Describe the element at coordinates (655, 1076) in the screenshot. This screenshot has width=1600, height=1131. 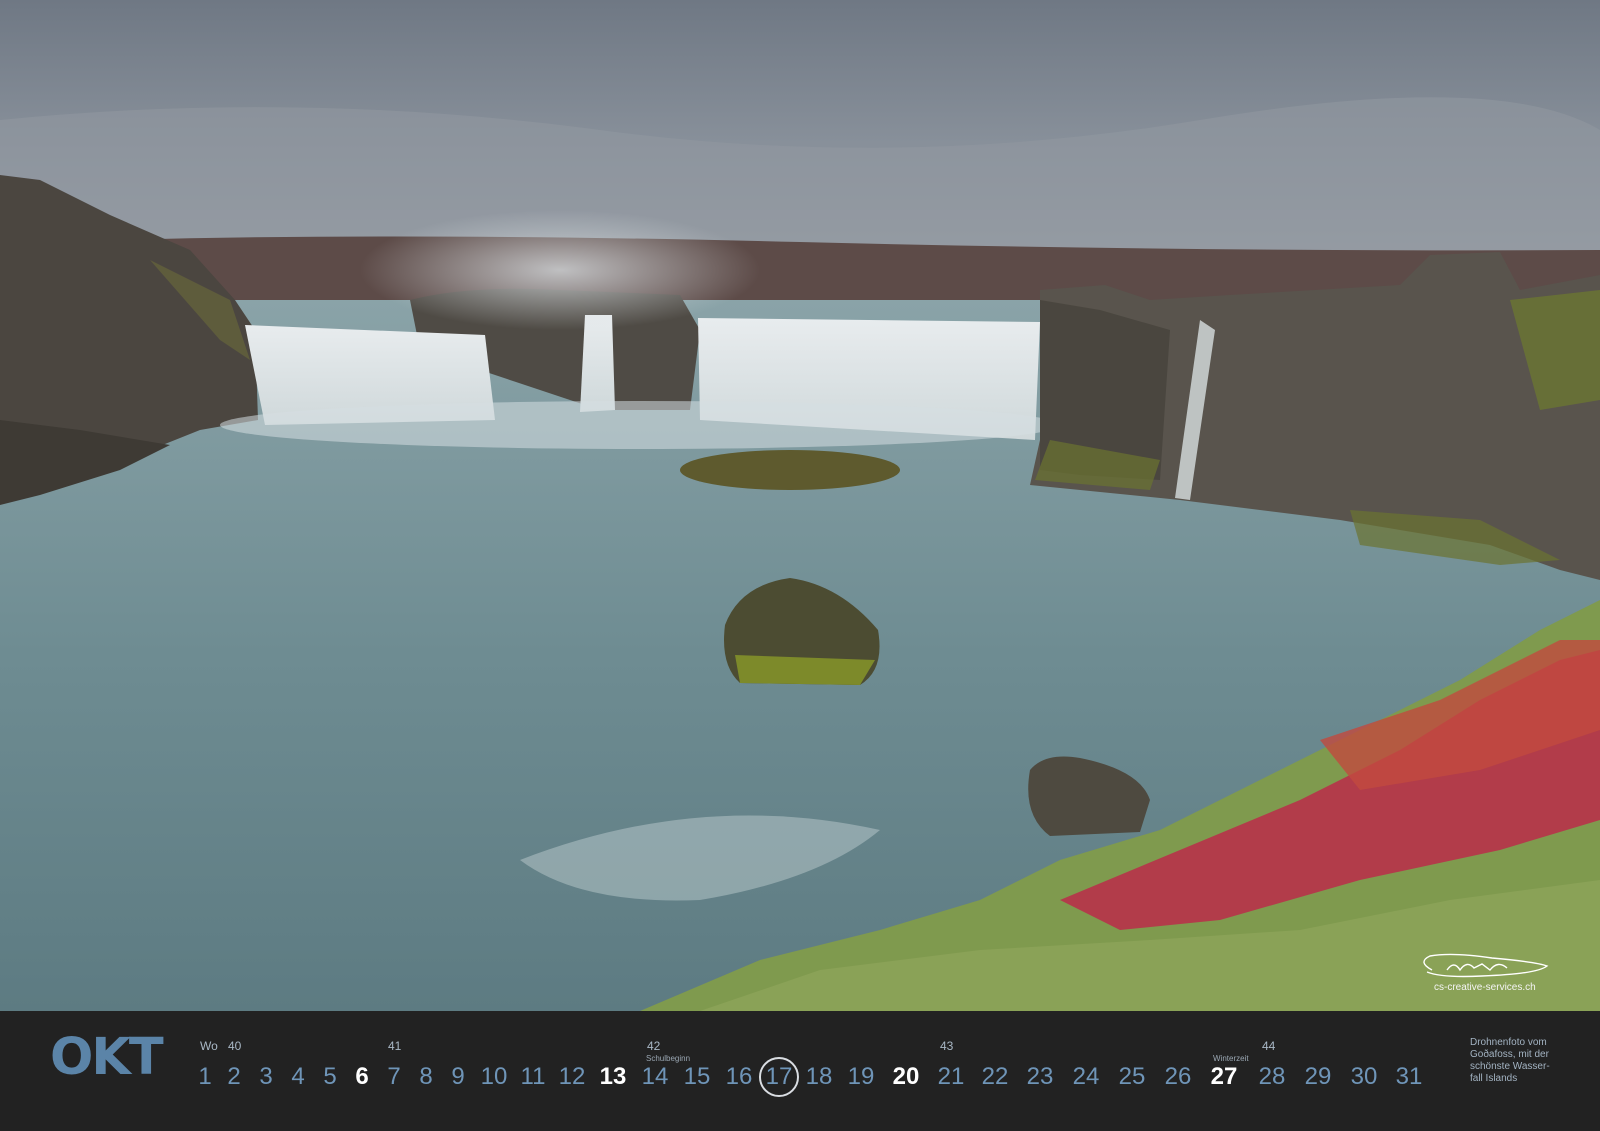
I see `day-14: 14` at that location.